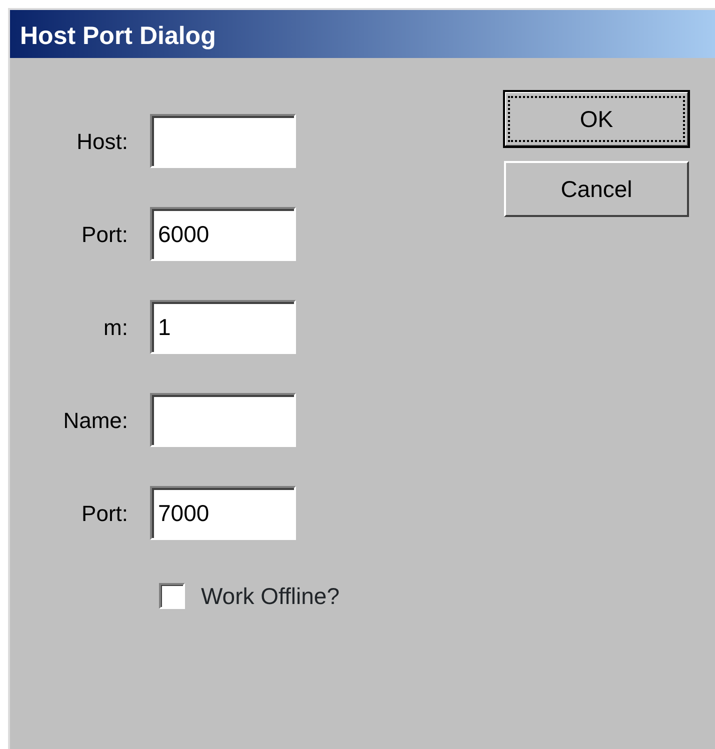  I want to click on field-label: Name:, so click(95, 420).